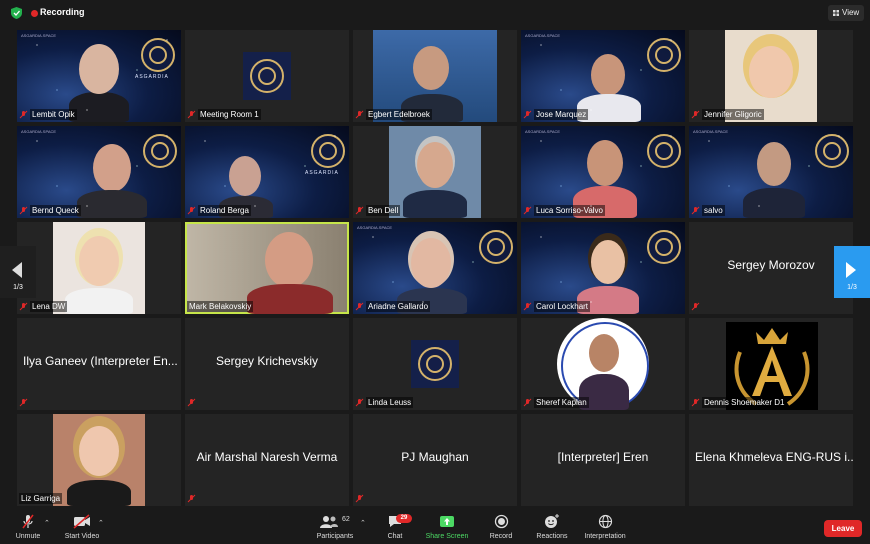 Image resolution: width=870 pixels, height=544 pixels. Describe the element at coordinates (28, 536) in the screenshot. I see `unmute-label: Unmute` at that location.